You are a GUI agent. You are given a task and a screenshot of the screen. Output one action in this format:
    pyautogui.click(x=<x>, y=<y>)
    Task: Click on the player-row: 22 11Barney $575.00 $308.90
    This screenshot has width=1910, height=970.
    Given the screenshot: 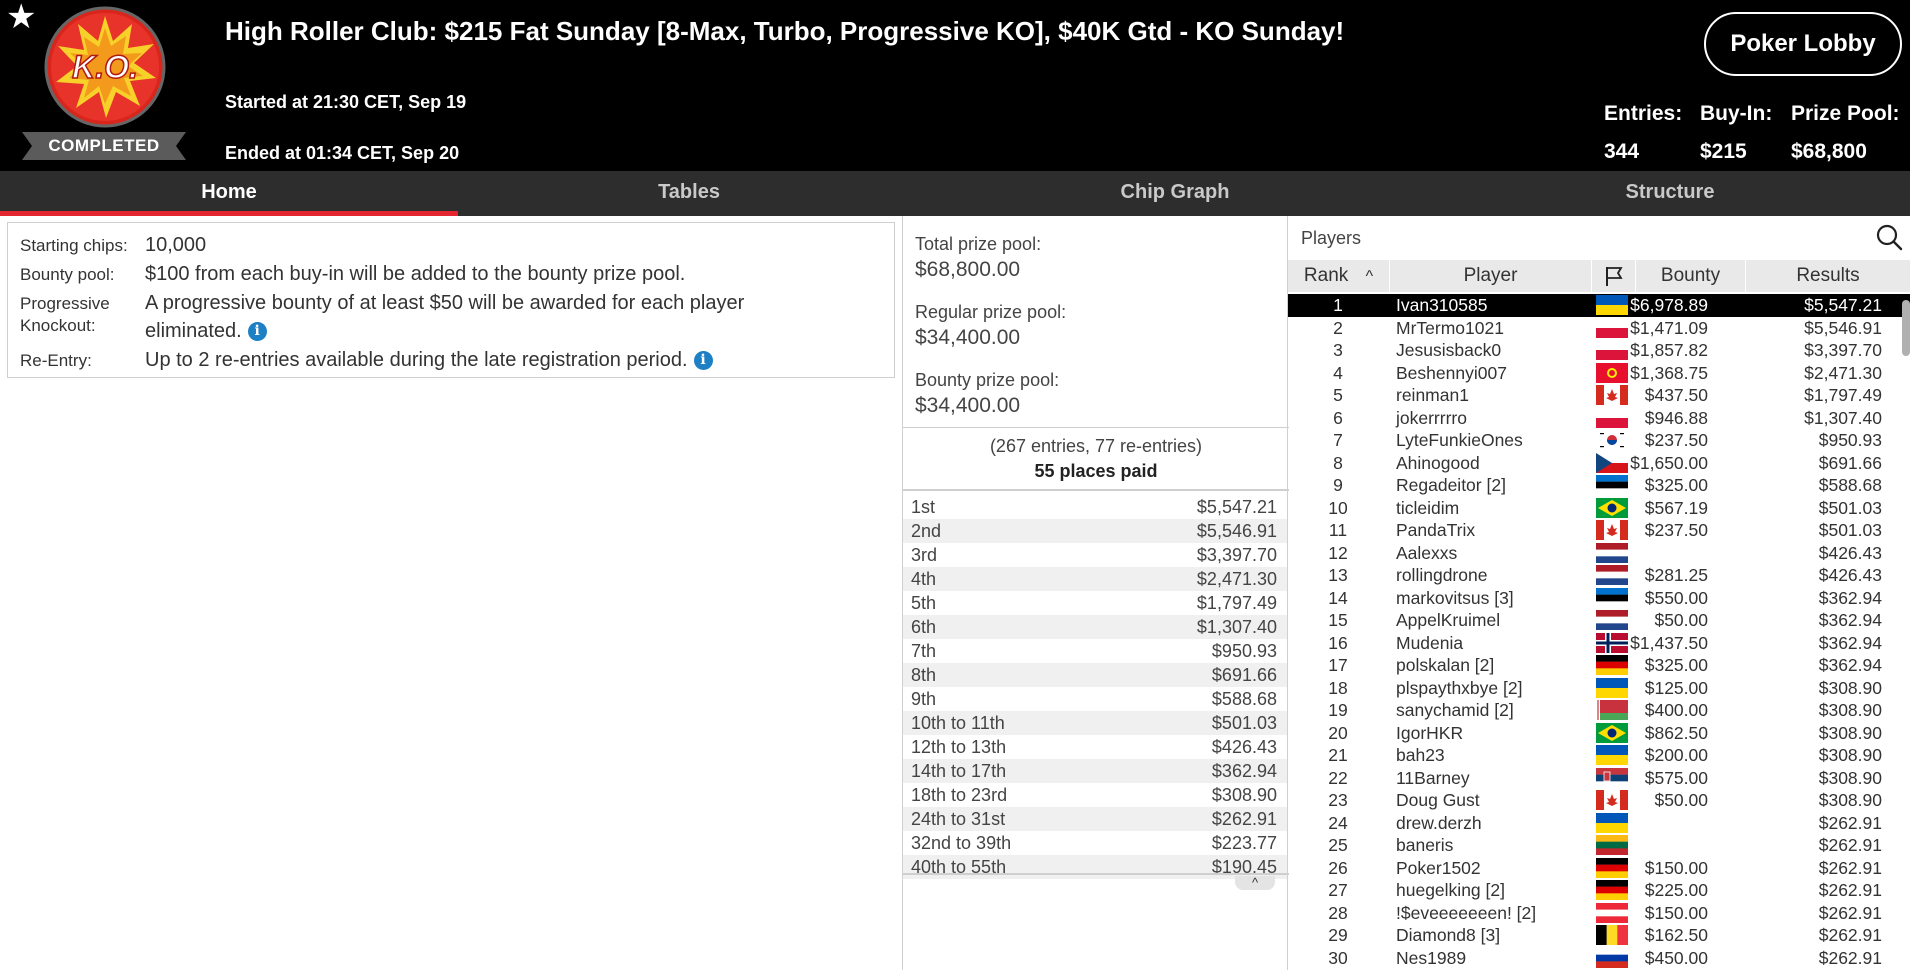 What is the action you would take?
    pyautogui.click(x=1599, y=778)
    